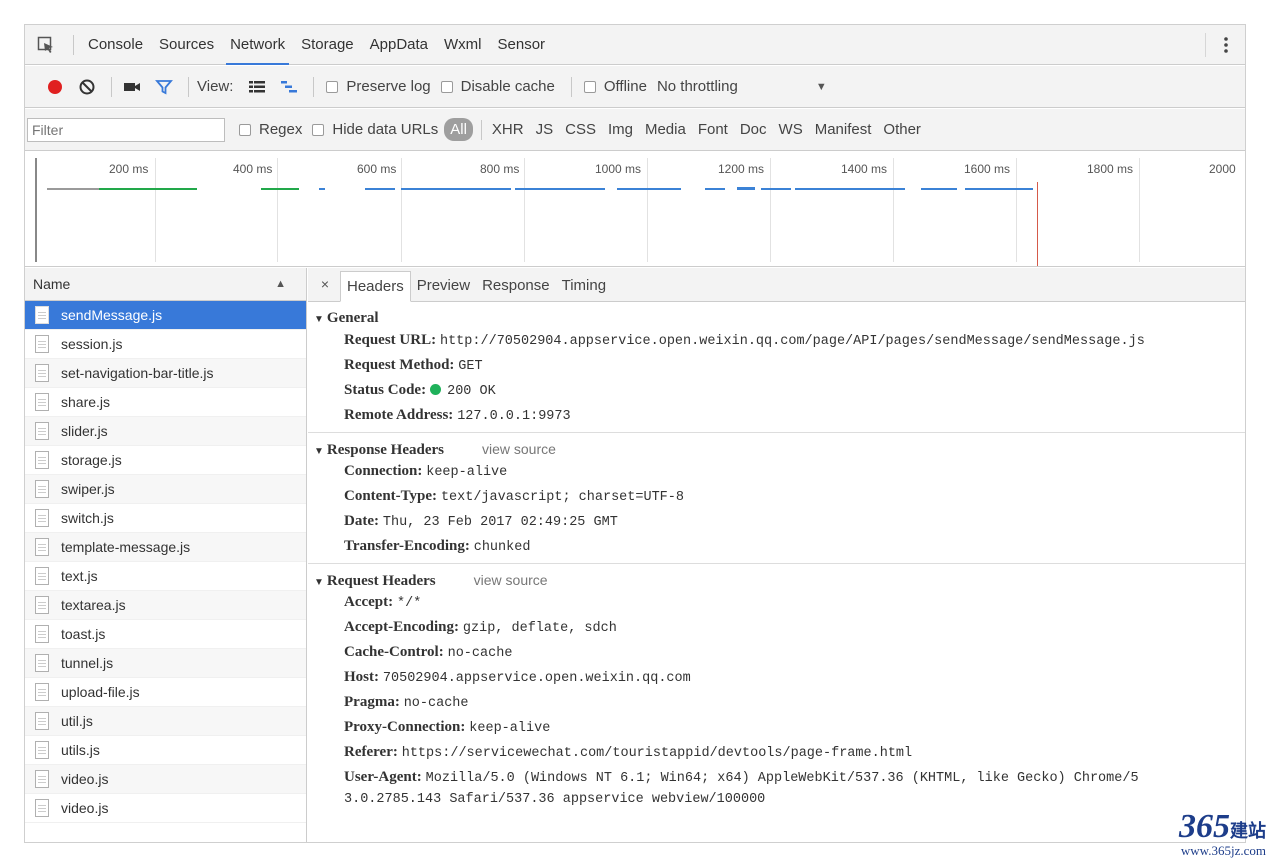 The width and height of the screenshot is (1278, 865). Describe the element at coordinates (327, 45) in the screenshot. I see `tab-storage: Storage` at that location.